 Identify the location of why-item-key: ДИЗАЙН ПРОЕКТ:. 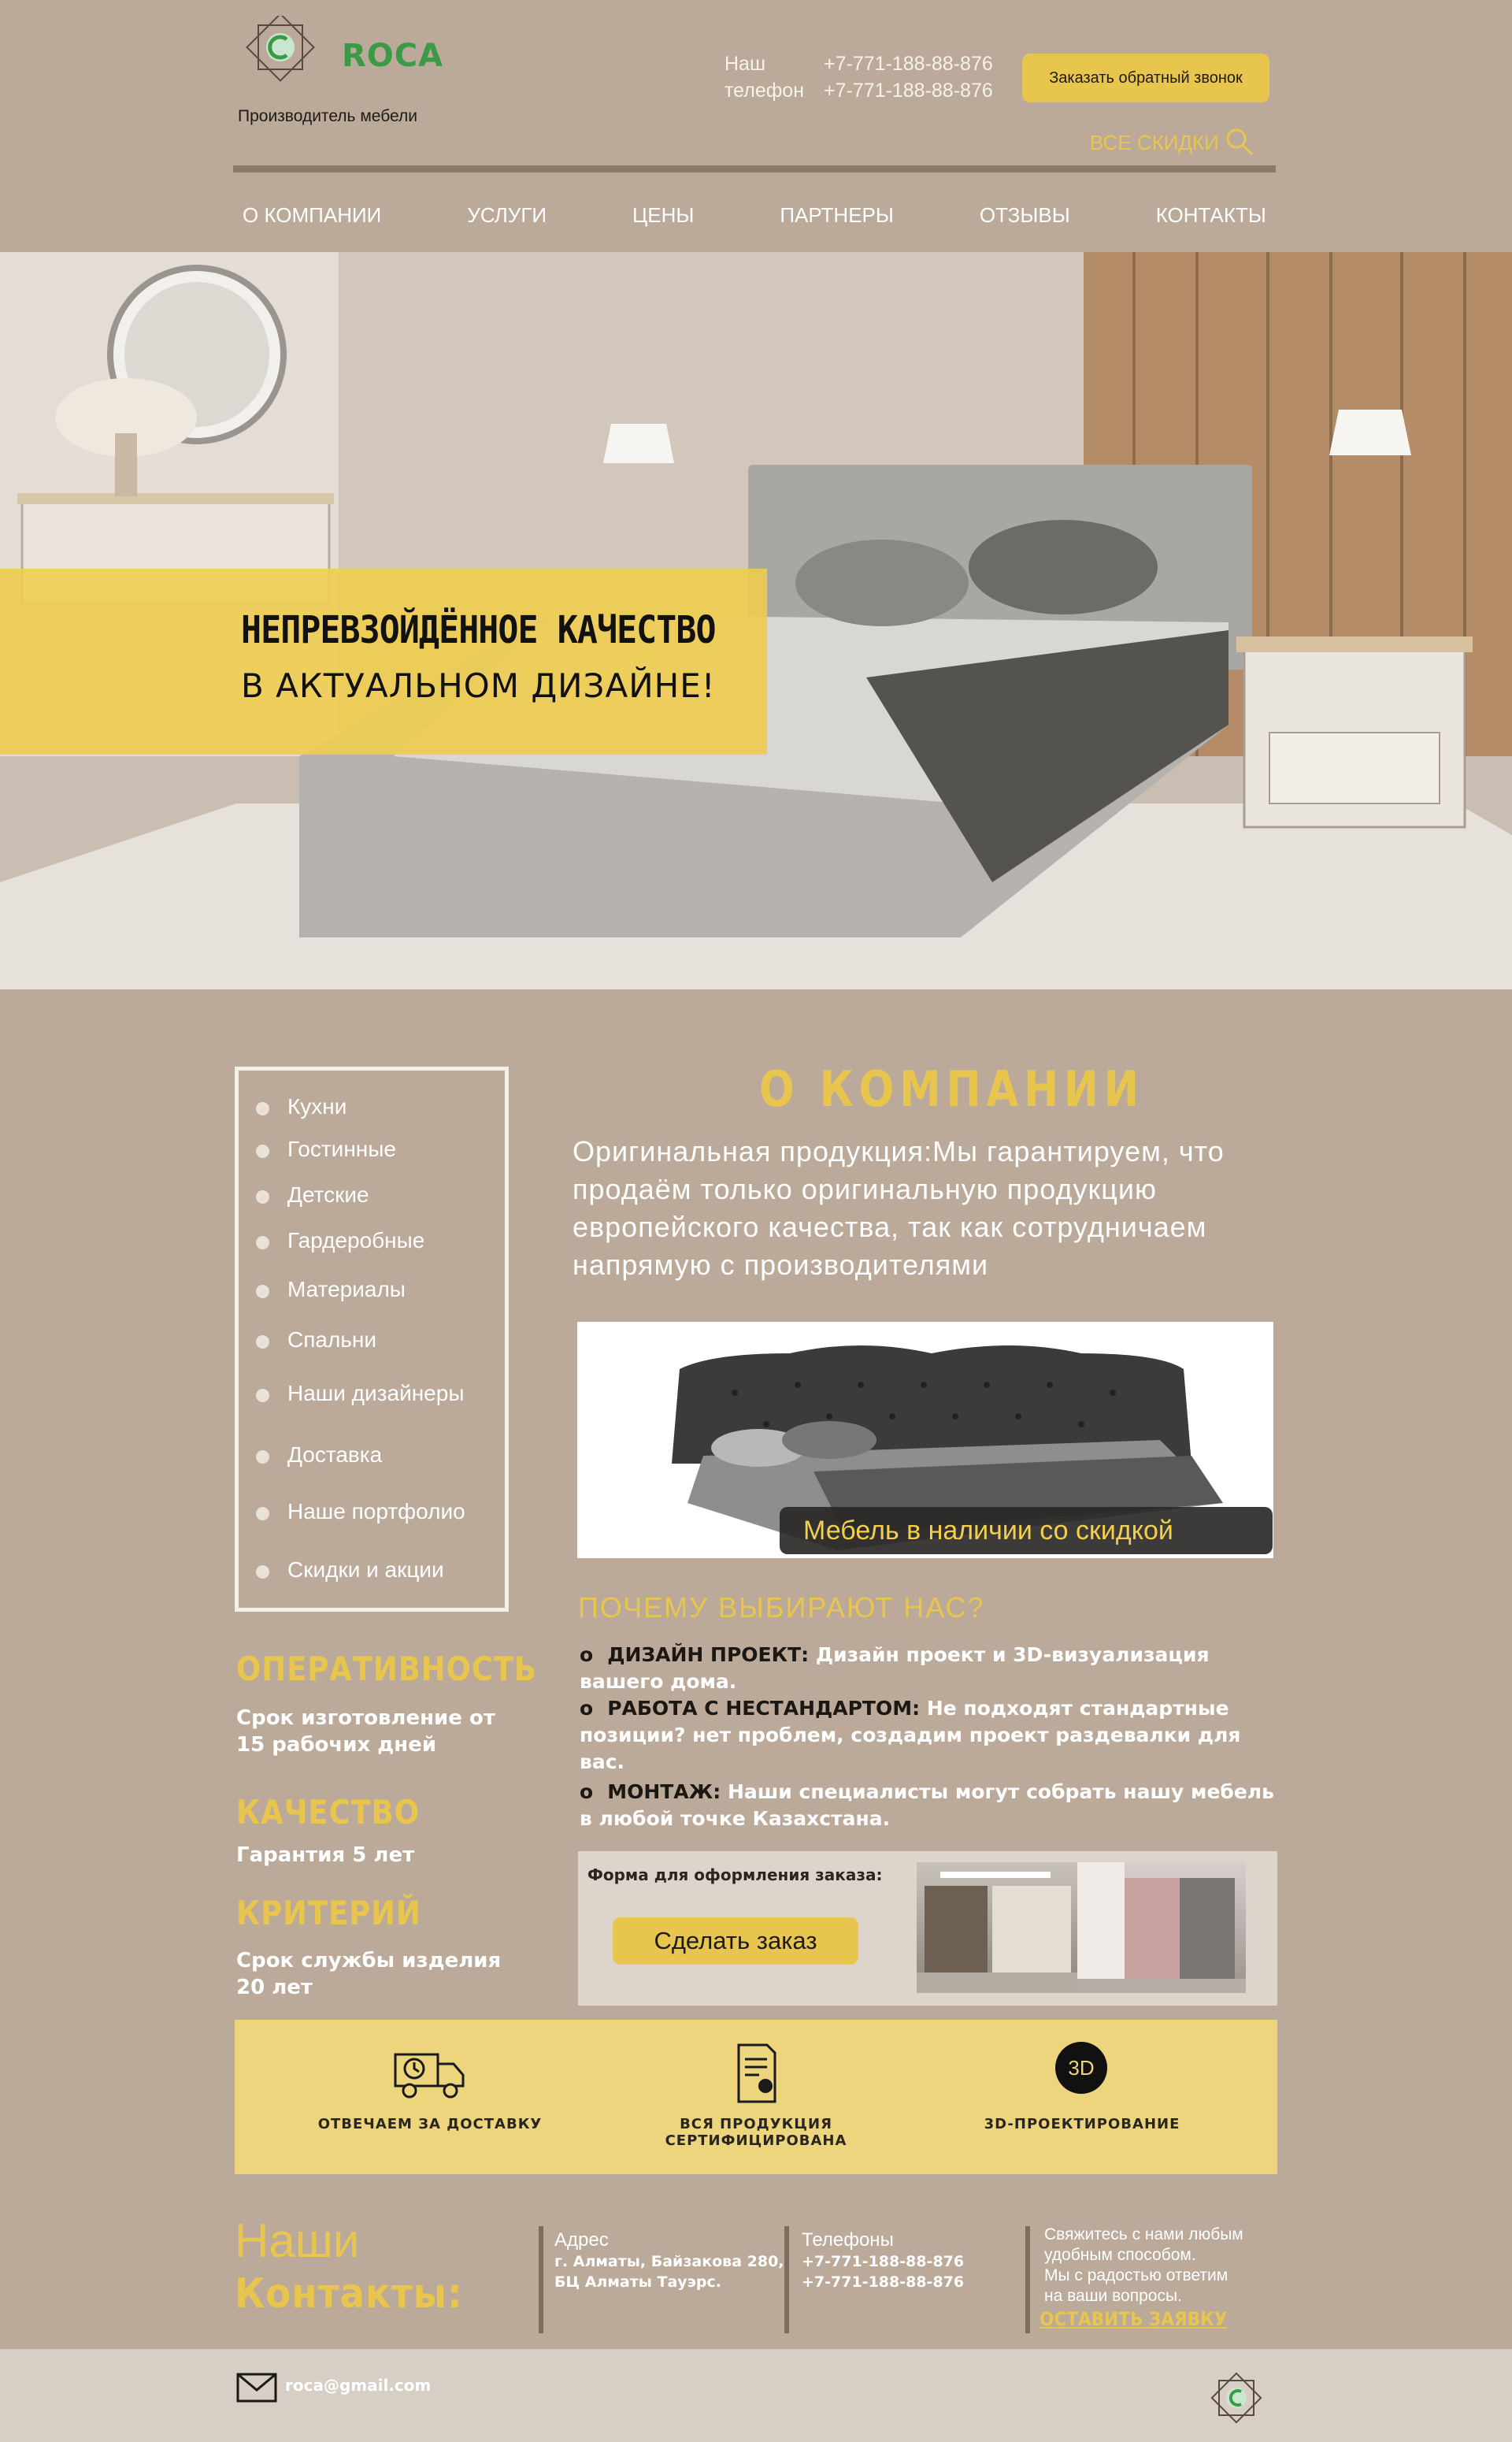
(708, 1654).